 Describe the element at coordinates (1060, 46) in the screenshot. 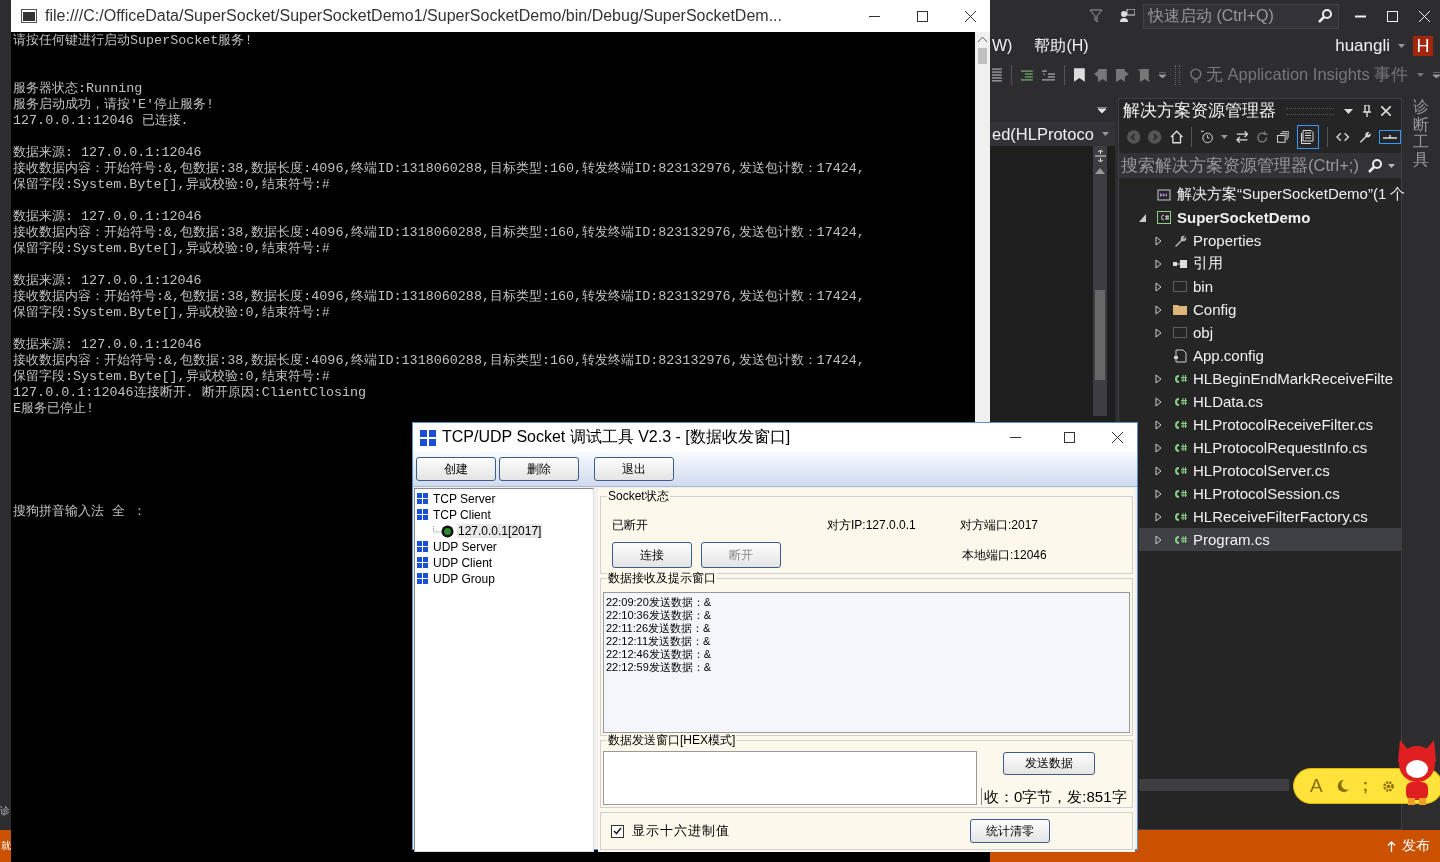

I see `menu-item: 帮助(H)` at that location.